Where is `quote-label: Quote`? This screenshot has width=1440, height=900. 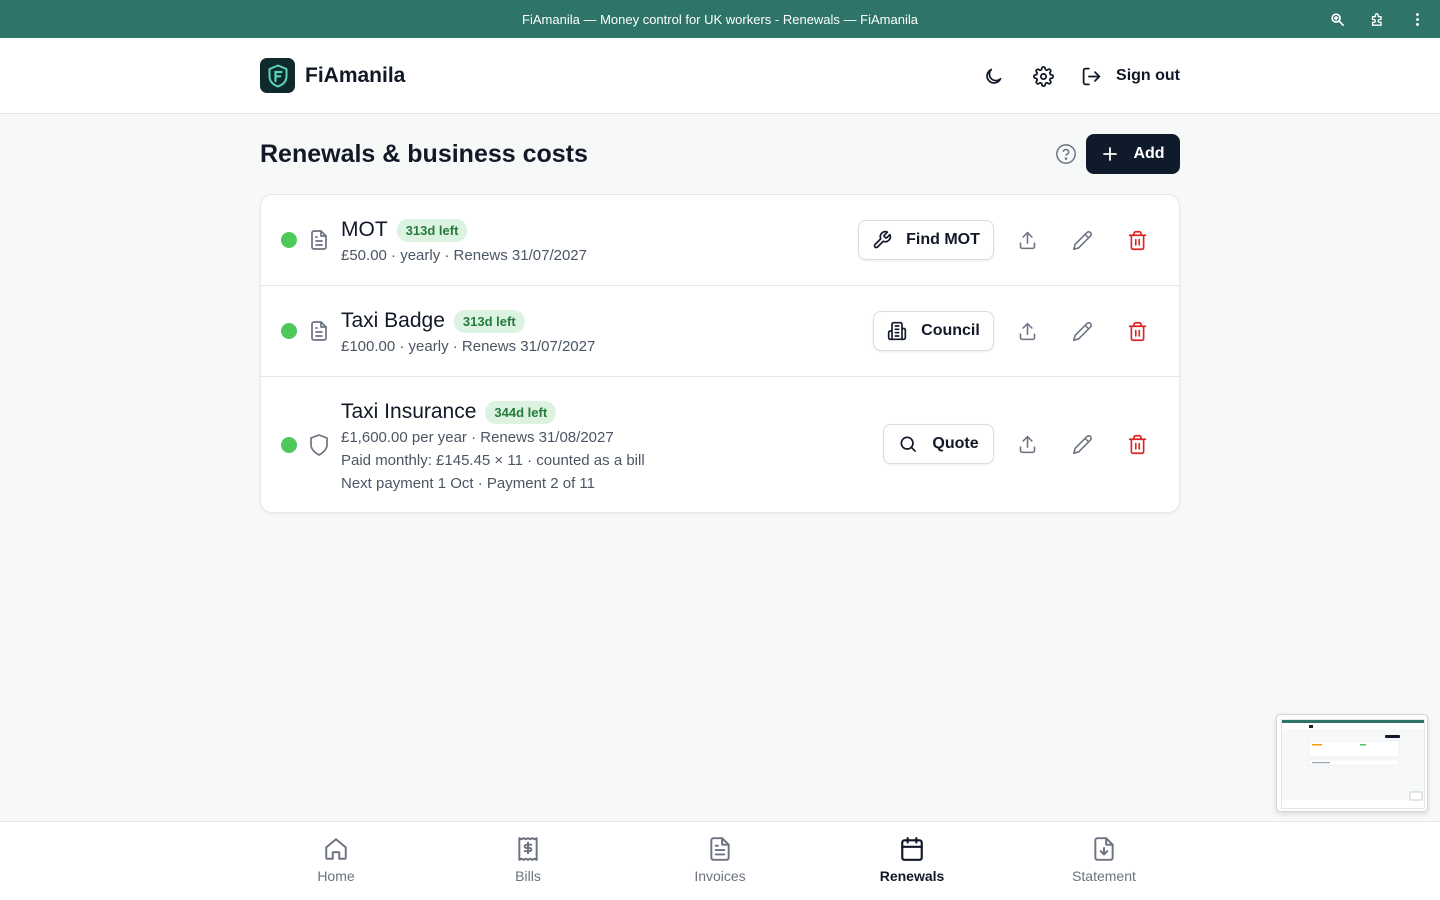
quote-label: Quote is located at coordinates (955, 443).